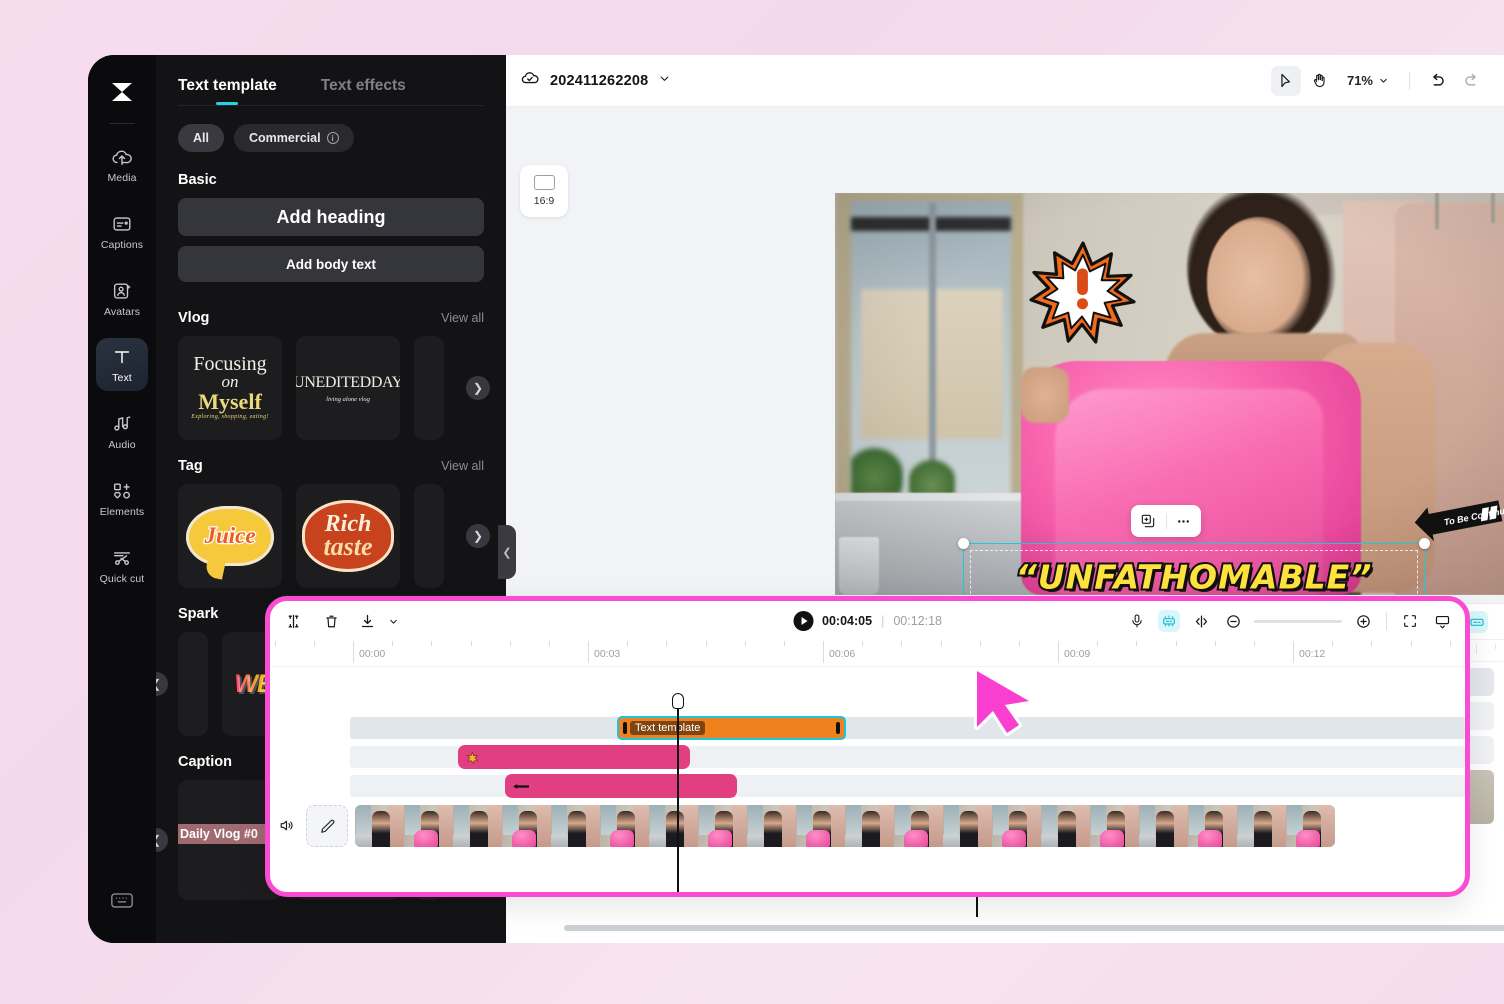  I want to click on resize-handle-top-left, so click(963, 543).